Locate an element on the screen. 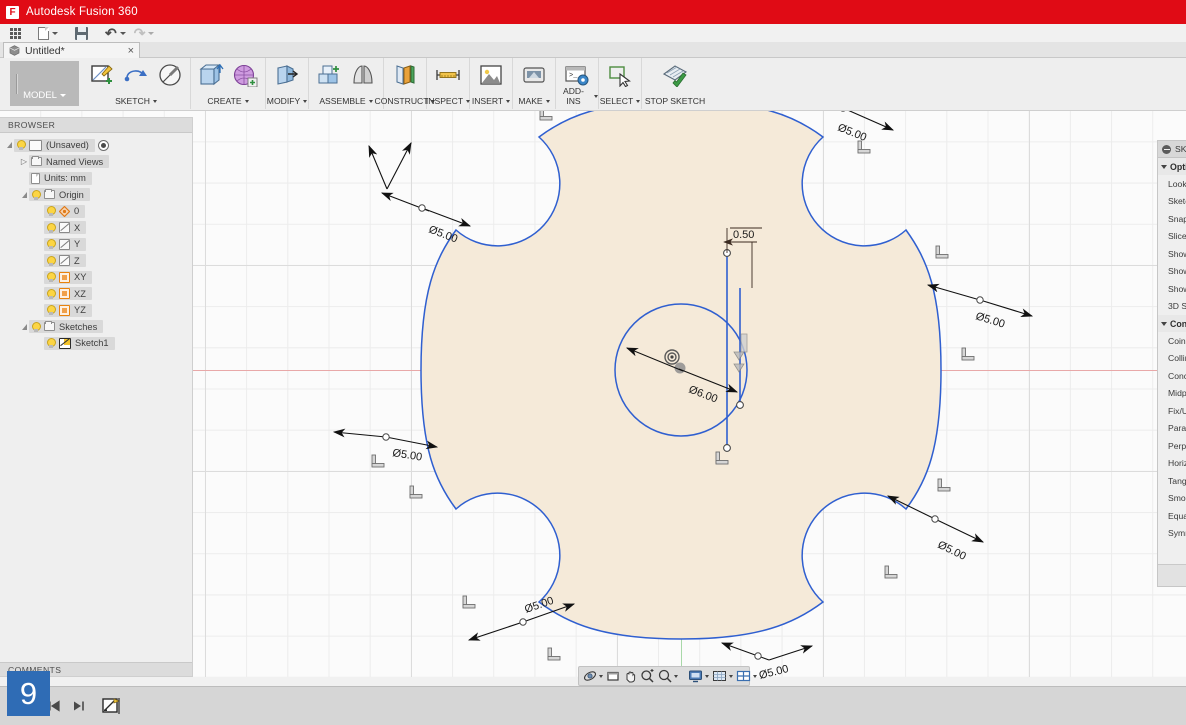 The height and width of the screenshot is (725, 1186). orbit-button is located at coordinates (593, 676).